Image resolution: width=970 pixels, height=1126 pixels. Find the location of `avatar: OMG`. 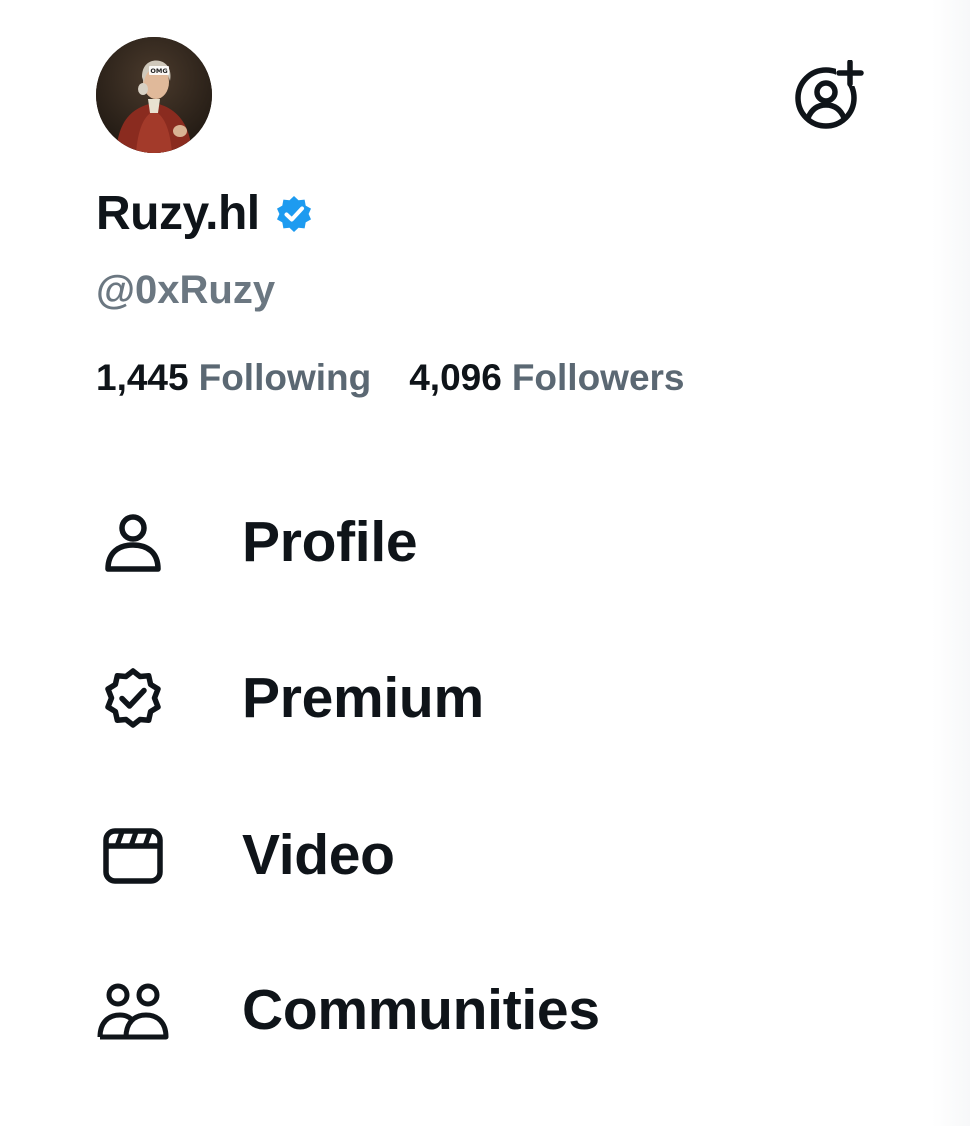

avatar: OMG is located at coordinates (154, 95).